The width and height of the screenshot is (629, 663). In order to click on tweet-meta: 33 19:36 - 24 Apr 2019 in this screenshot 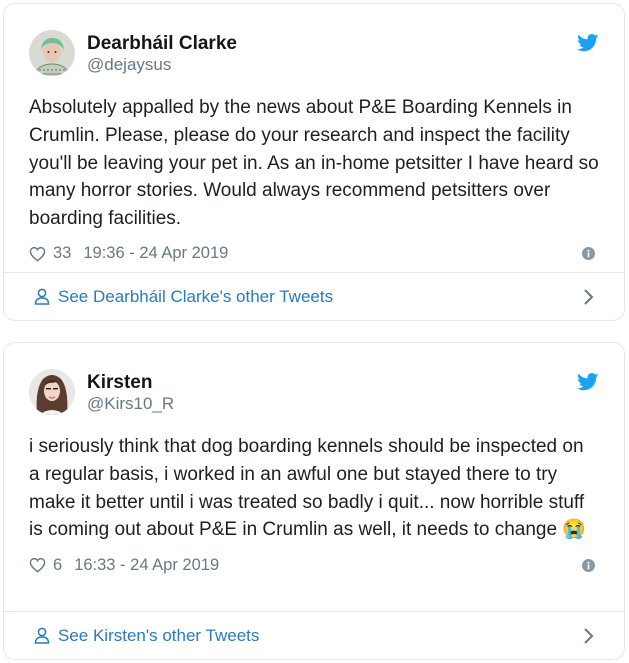, I will do `click(314, 254)`.